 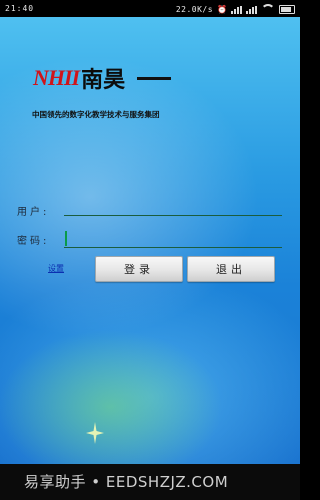 I want to click on watermark-bar: 易享助手 • EEDSHZJZ.COM, so click(x=150, y=482).